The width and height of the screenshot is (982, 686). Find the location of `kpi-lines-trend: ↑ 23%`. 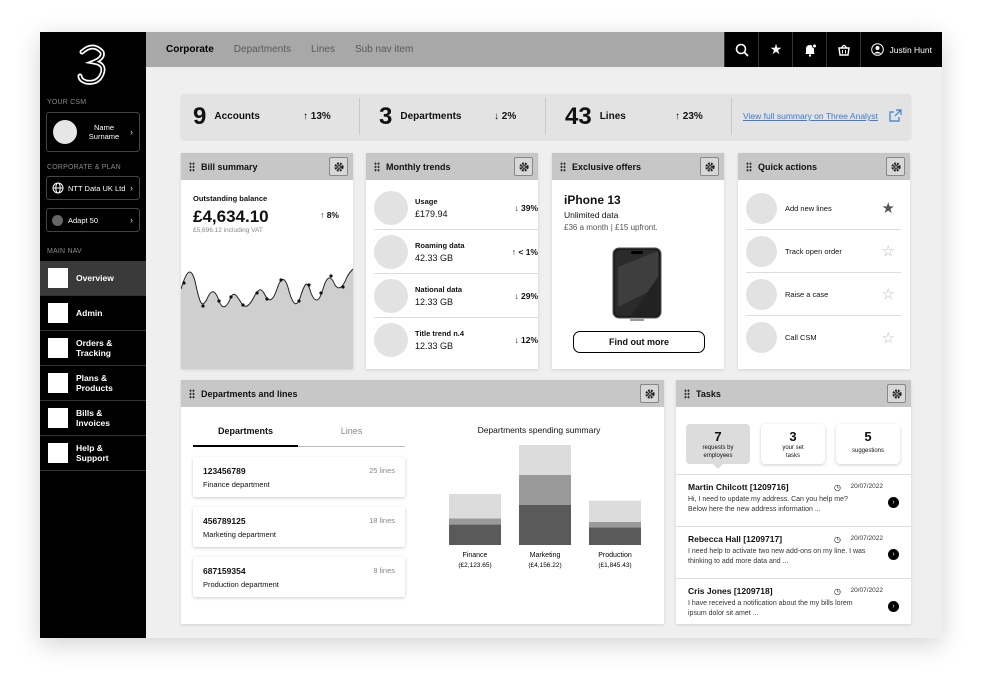

kpi-lines-trend: ↑ 23% is located at coordinates (689, 116).